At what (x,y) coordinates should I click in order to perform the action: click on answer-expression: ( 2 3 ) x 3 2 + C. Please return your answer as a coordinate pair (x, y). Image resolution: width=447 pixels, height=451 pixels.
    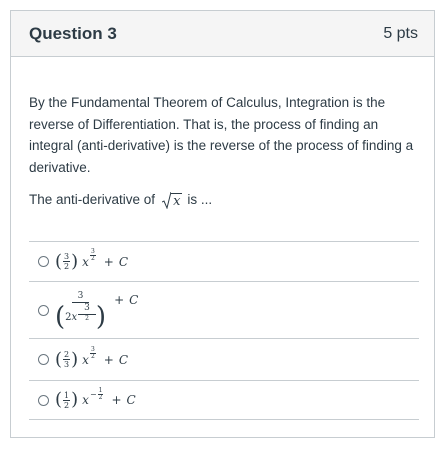
    Looking at the image, I should click on (92, 358).